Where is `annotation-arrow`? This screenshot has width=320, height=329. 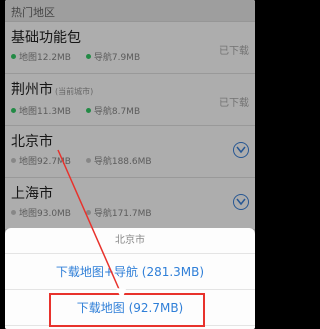 annotation-arrow is located at coordinates (91, 224).